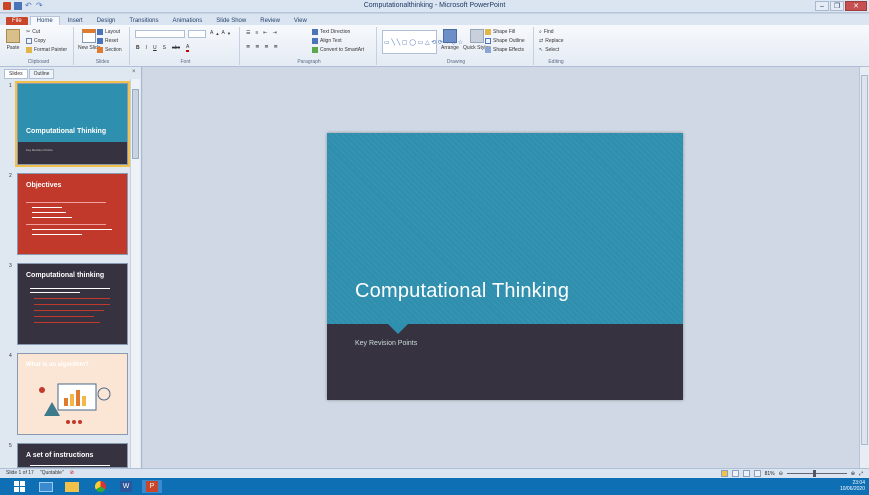  I want to click on grow-font-icon: A ▲ A ▼, so click(220, 33).